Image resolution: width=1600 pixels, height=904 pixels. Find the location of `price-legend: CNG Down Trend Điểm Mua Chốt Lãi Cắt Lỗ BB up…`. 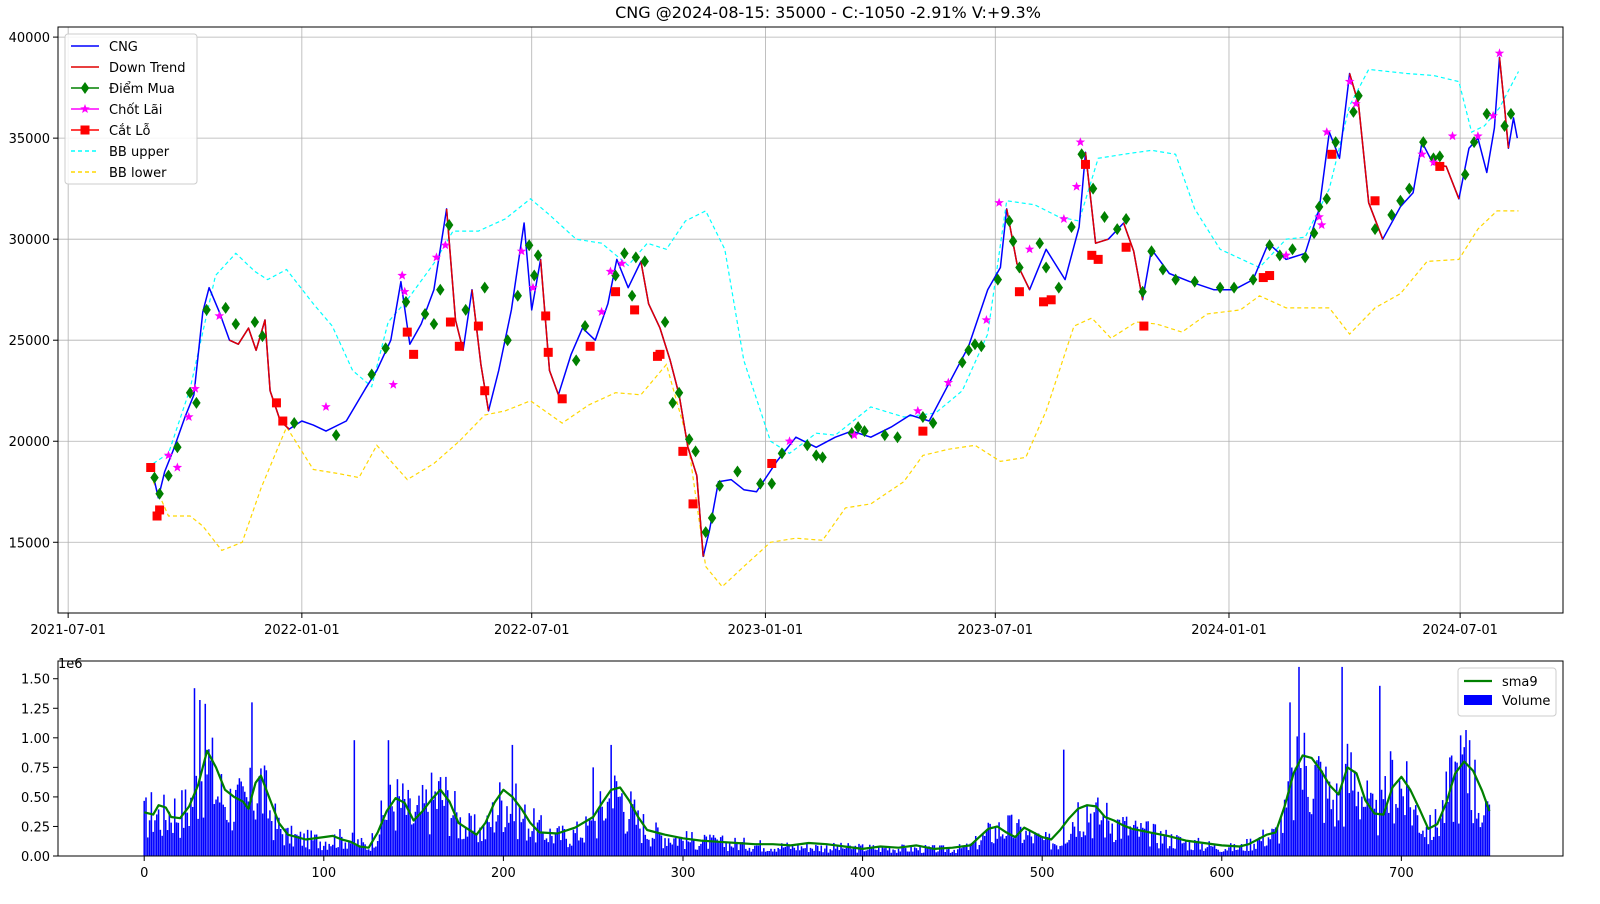

price-legend: CNG Down Trend Điểm Mua Chốt Lãi Cắt Lỗ BB up… is located at coordinates (131, 109).